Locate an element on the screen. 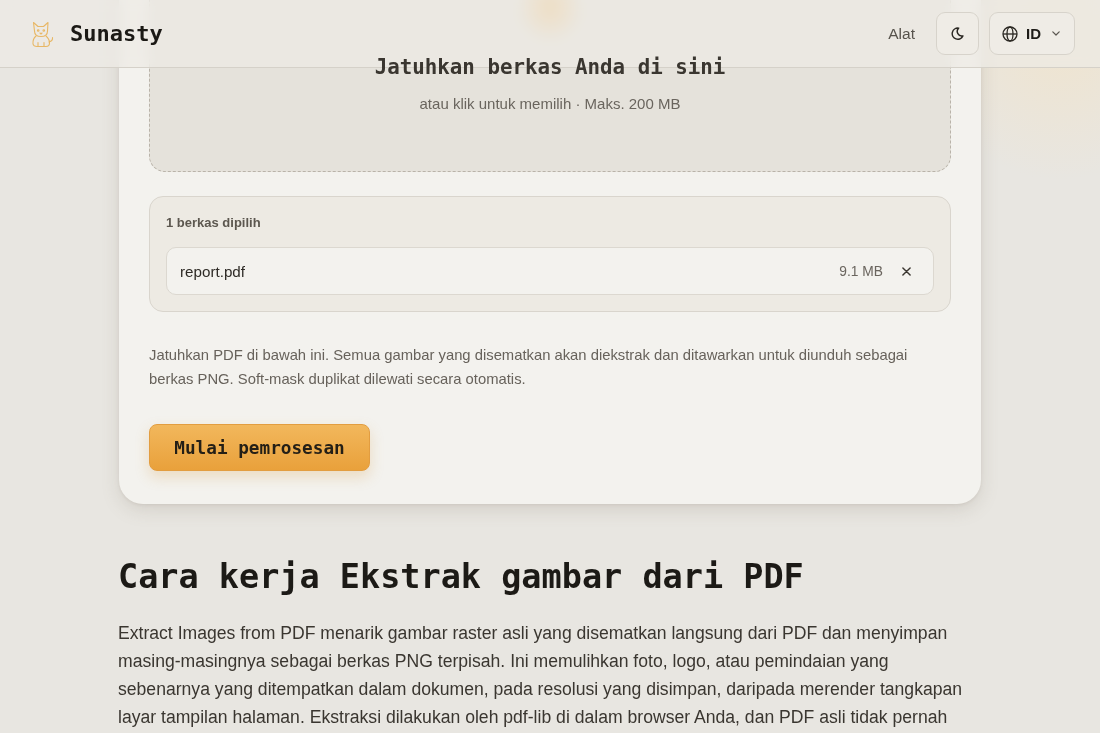 This screenshot has width=1100, height=733. chevron-down-icon is located at coordinates (1056, 33).